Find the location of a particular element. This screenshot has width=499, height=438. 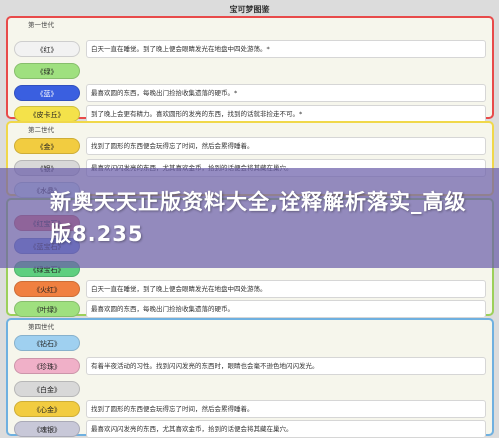

entry-description: 白天一直在睡觉，到了晚上便会眼睛发光在地盘中四处游荡。 is located at coordinates (286, 289).